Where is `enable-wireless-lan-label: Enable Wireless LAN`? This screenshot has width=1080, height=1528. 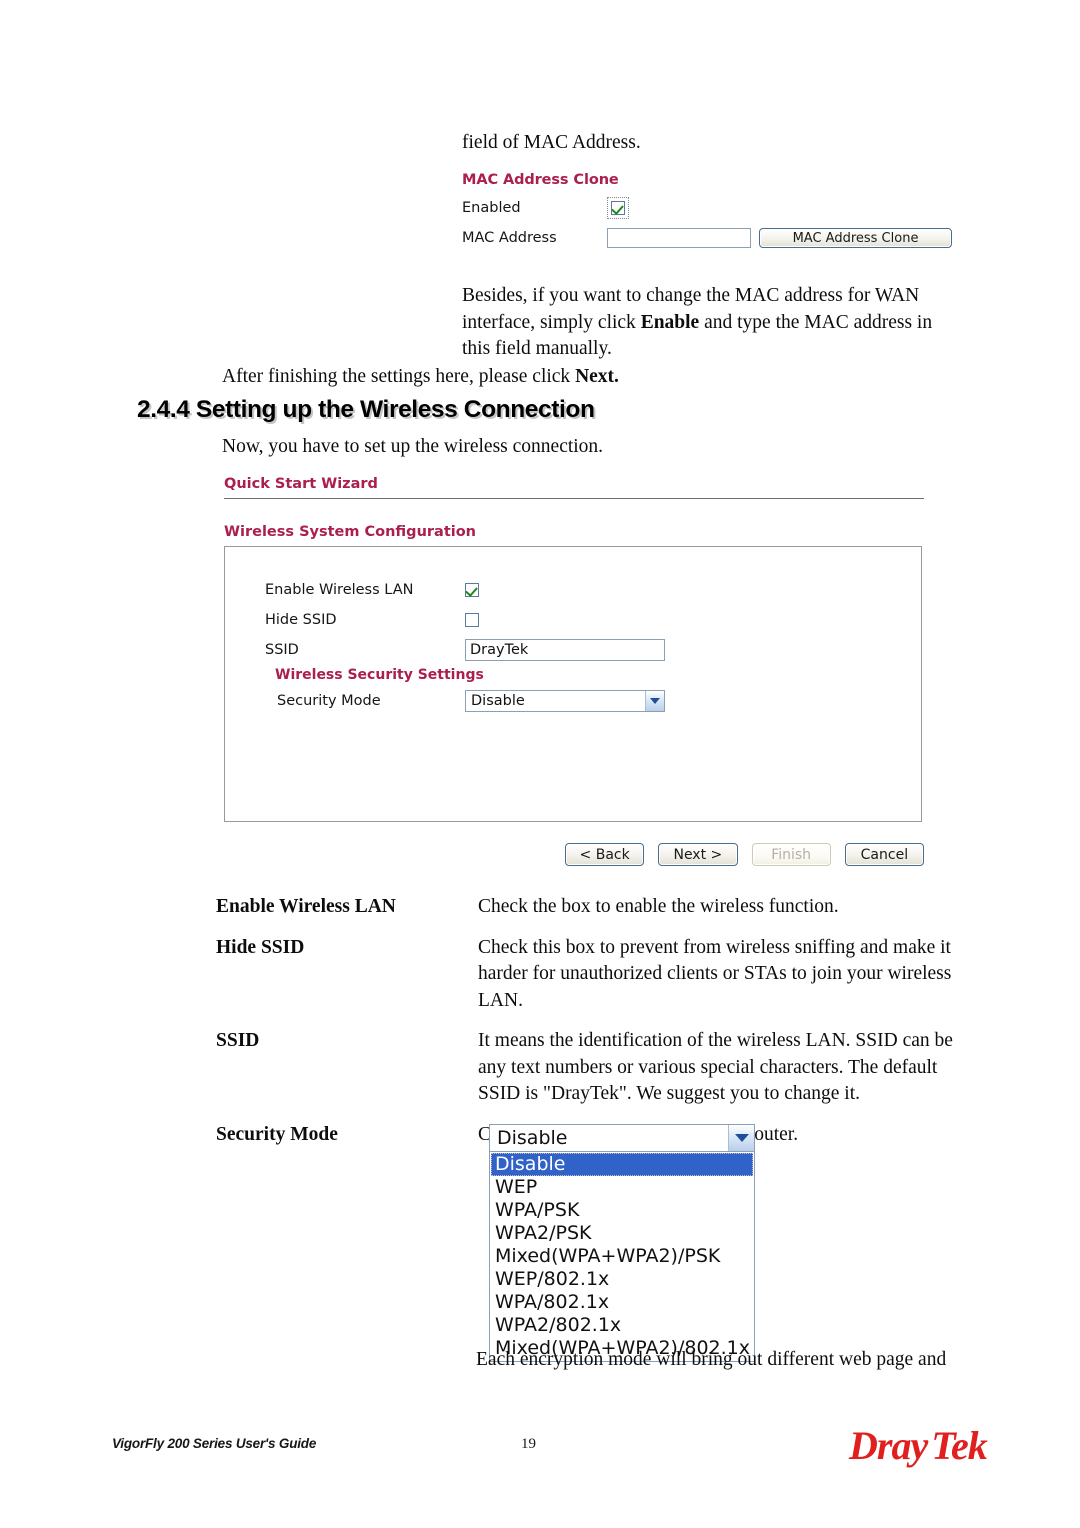 enable-wireless-lan-label: Enable Wireless LAN is located at coordinates (339, 590).